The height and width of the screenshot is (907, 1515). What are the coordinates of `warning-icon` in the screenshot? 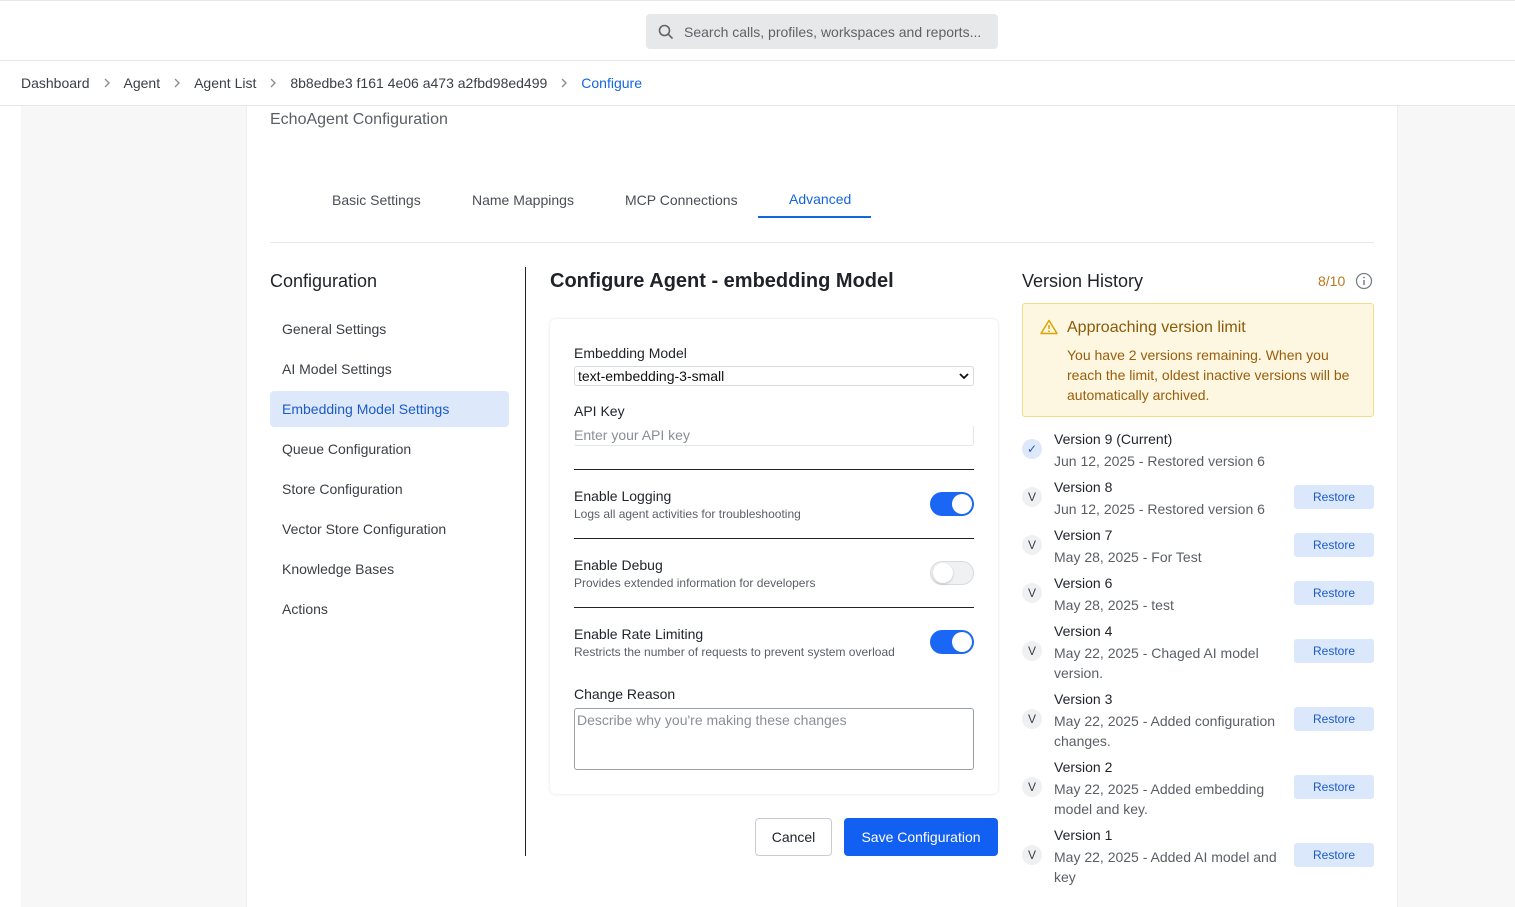 It's located at (1049, 329).